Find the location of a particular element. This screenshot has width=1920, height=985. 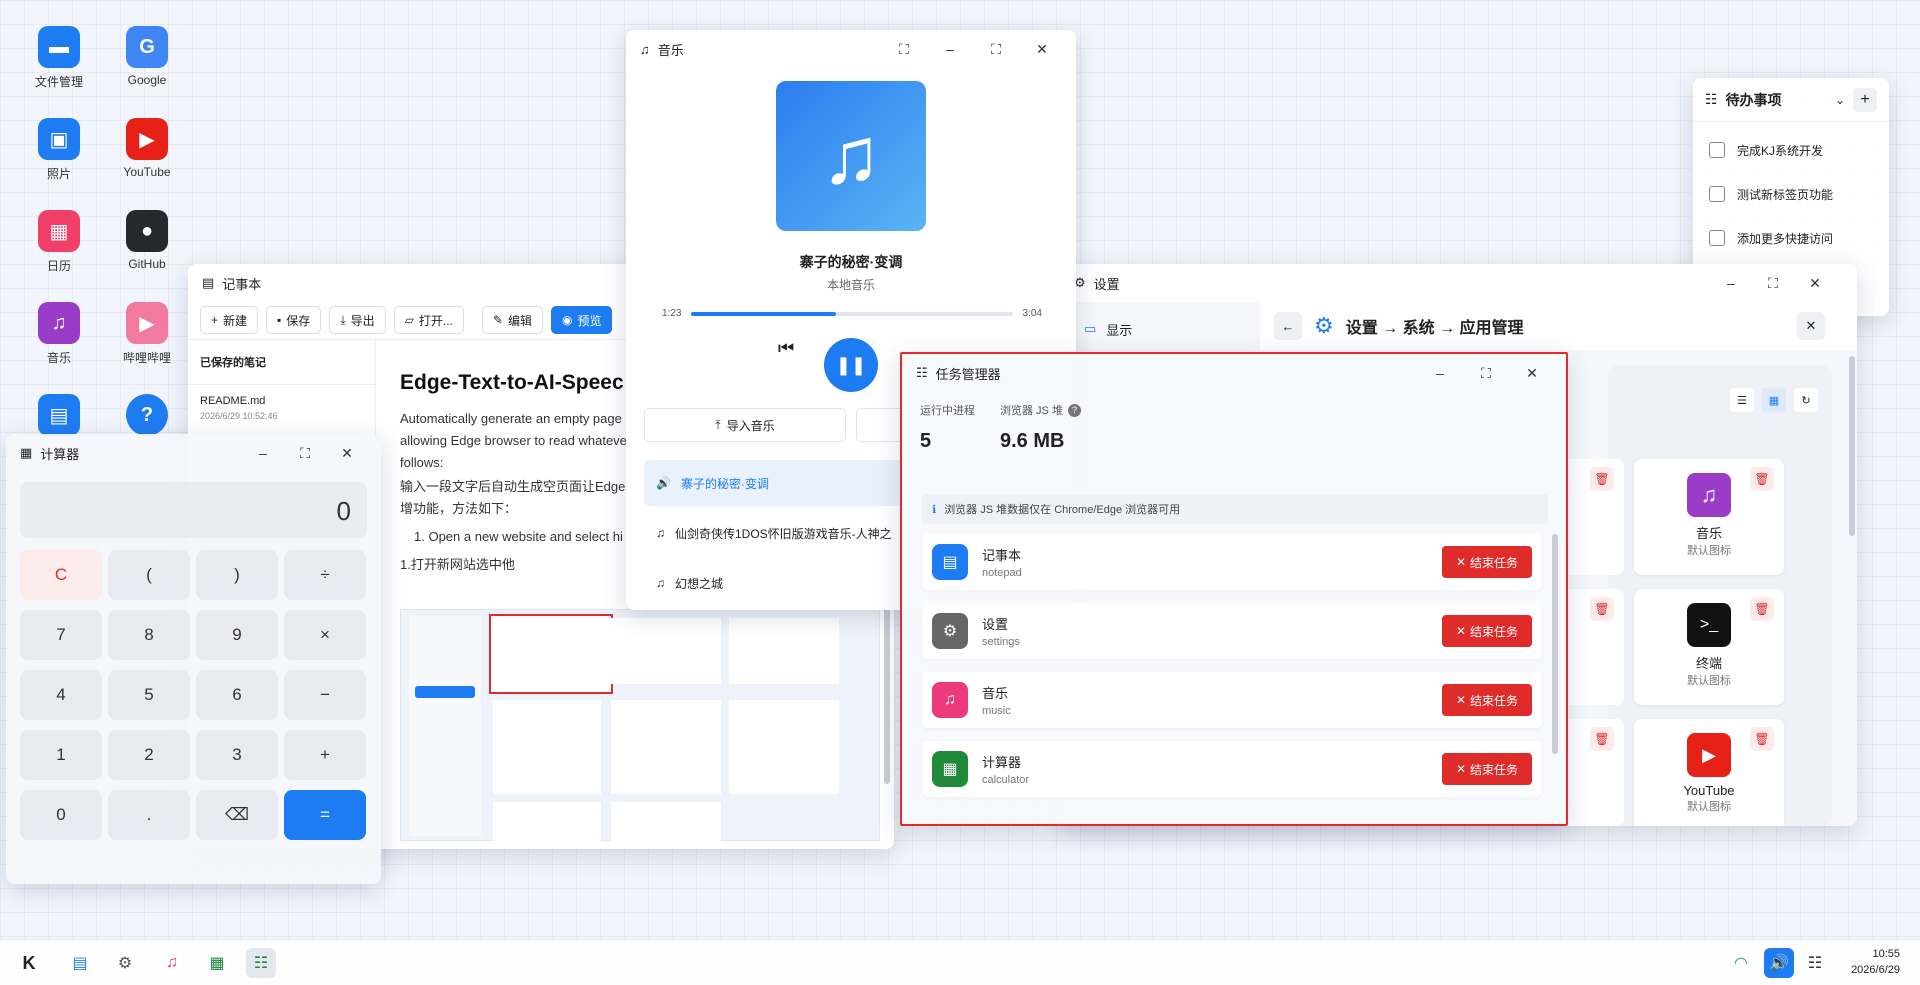

todo-item: 测试新标签页功能 is located at coordinates (1791, 194).